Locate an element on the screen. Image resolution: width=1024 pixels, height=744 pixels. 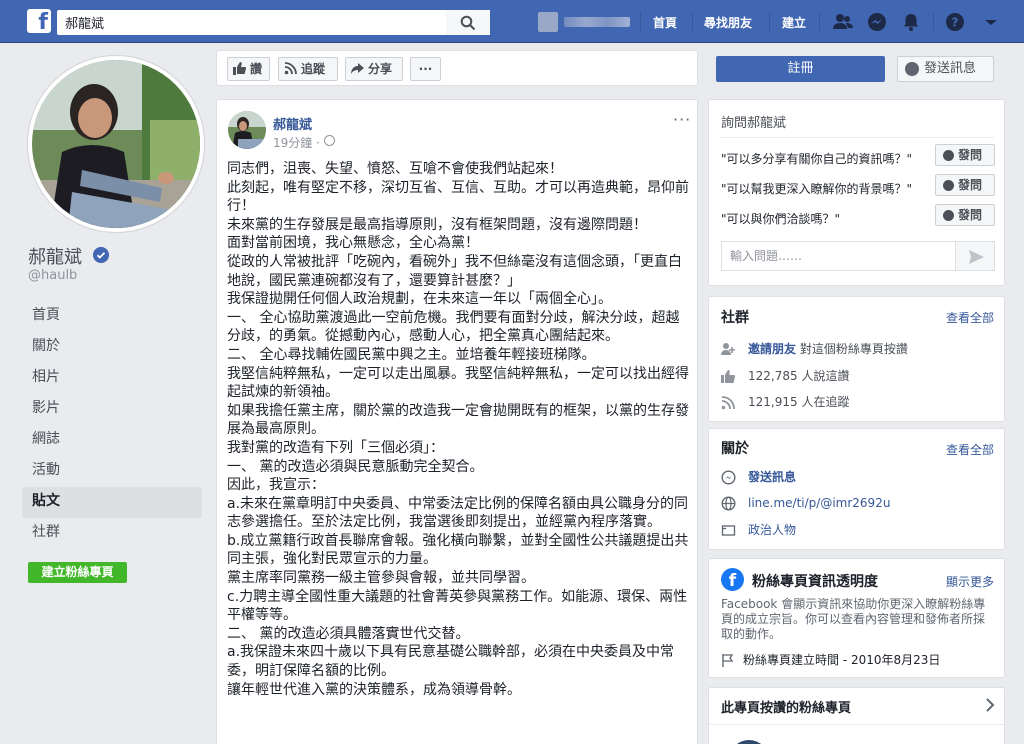
post-author-name: 郝龍斌 is located at coordinates (292, 123).